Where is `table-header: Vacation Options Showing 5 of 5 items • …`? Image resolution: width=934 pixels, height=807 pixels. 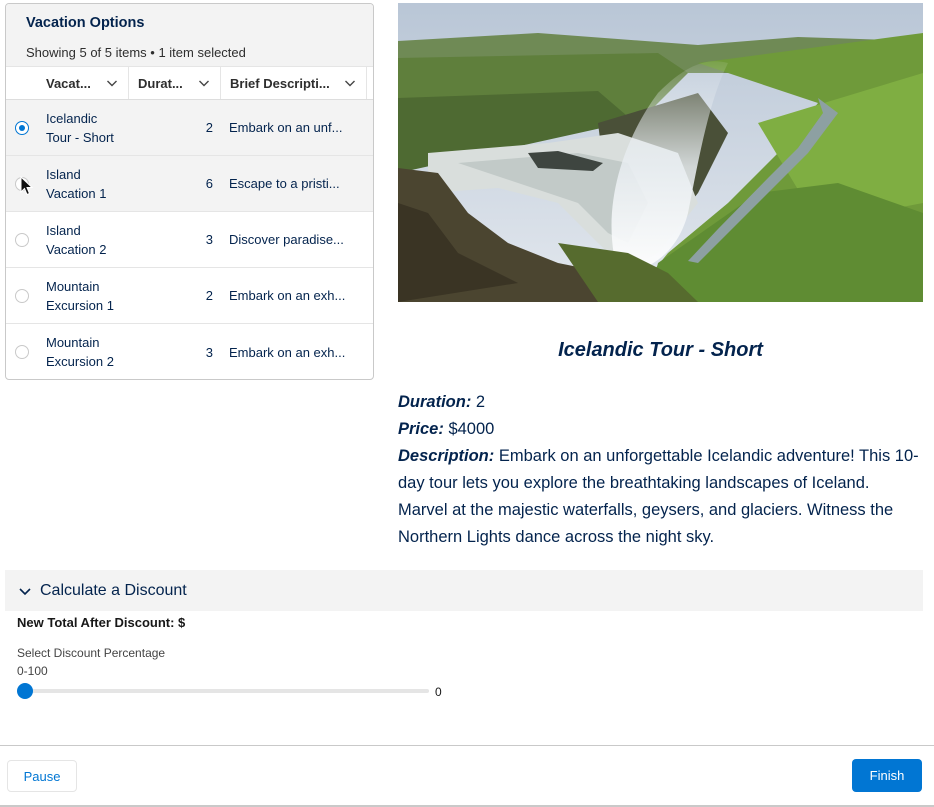 table-header: Vacation Options Showing 5 of 5 items • … is located at coordinates (189, 35).